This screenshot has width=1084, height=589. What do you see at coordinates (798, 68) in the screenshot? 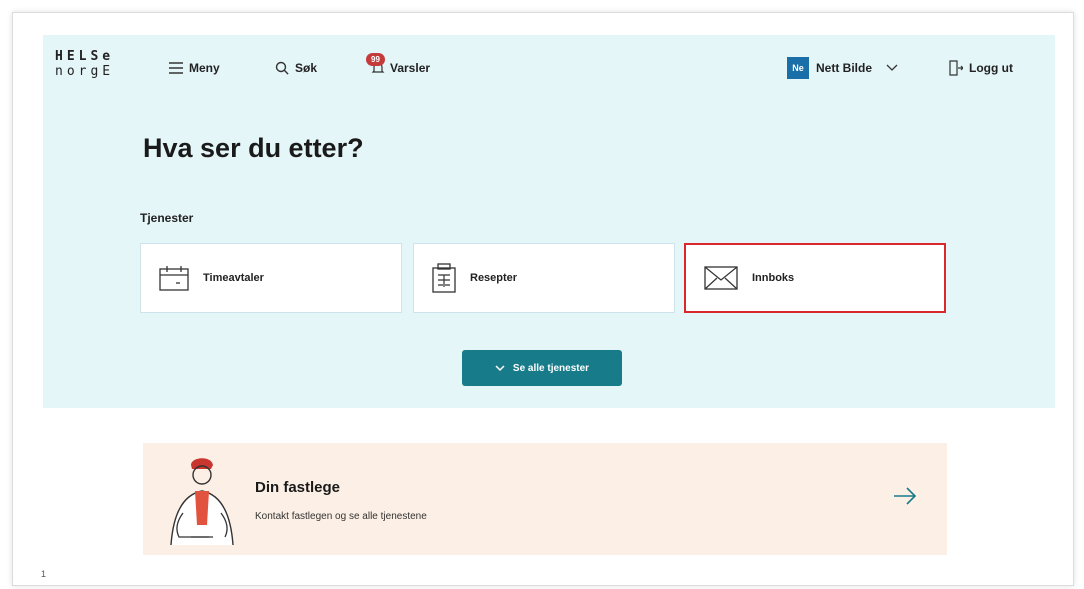
I see `user-avatar: Ne` at bounding box center [798, 68].